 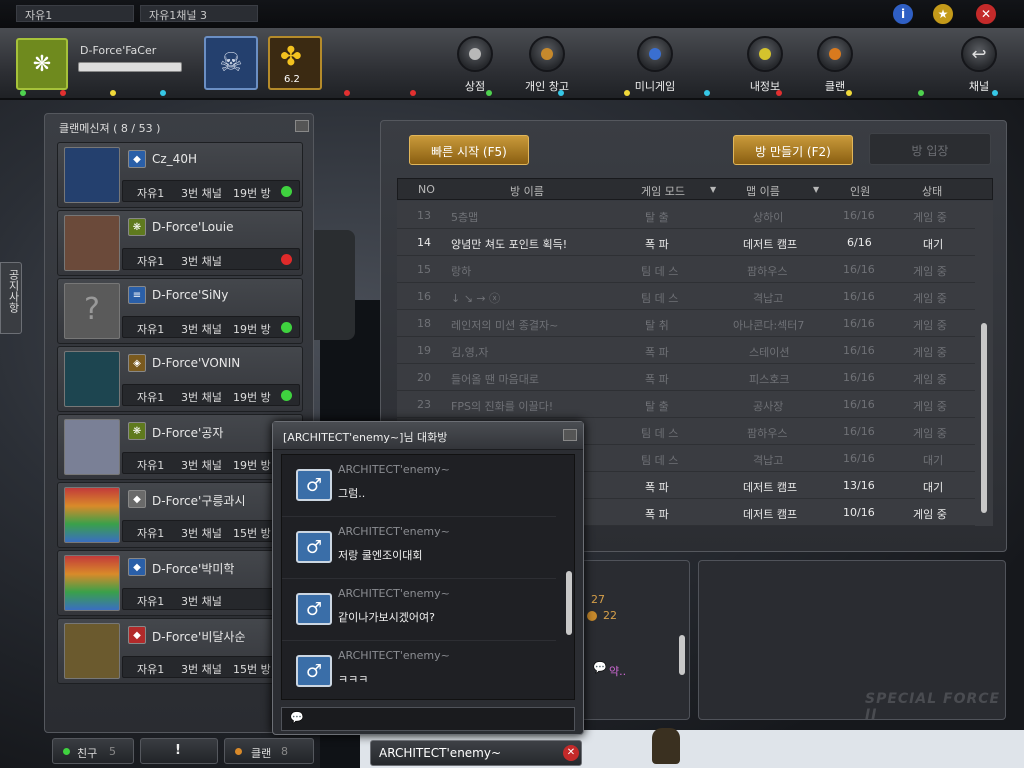 I want to click on room-list-scrollbar, so click(x=984, y=418).